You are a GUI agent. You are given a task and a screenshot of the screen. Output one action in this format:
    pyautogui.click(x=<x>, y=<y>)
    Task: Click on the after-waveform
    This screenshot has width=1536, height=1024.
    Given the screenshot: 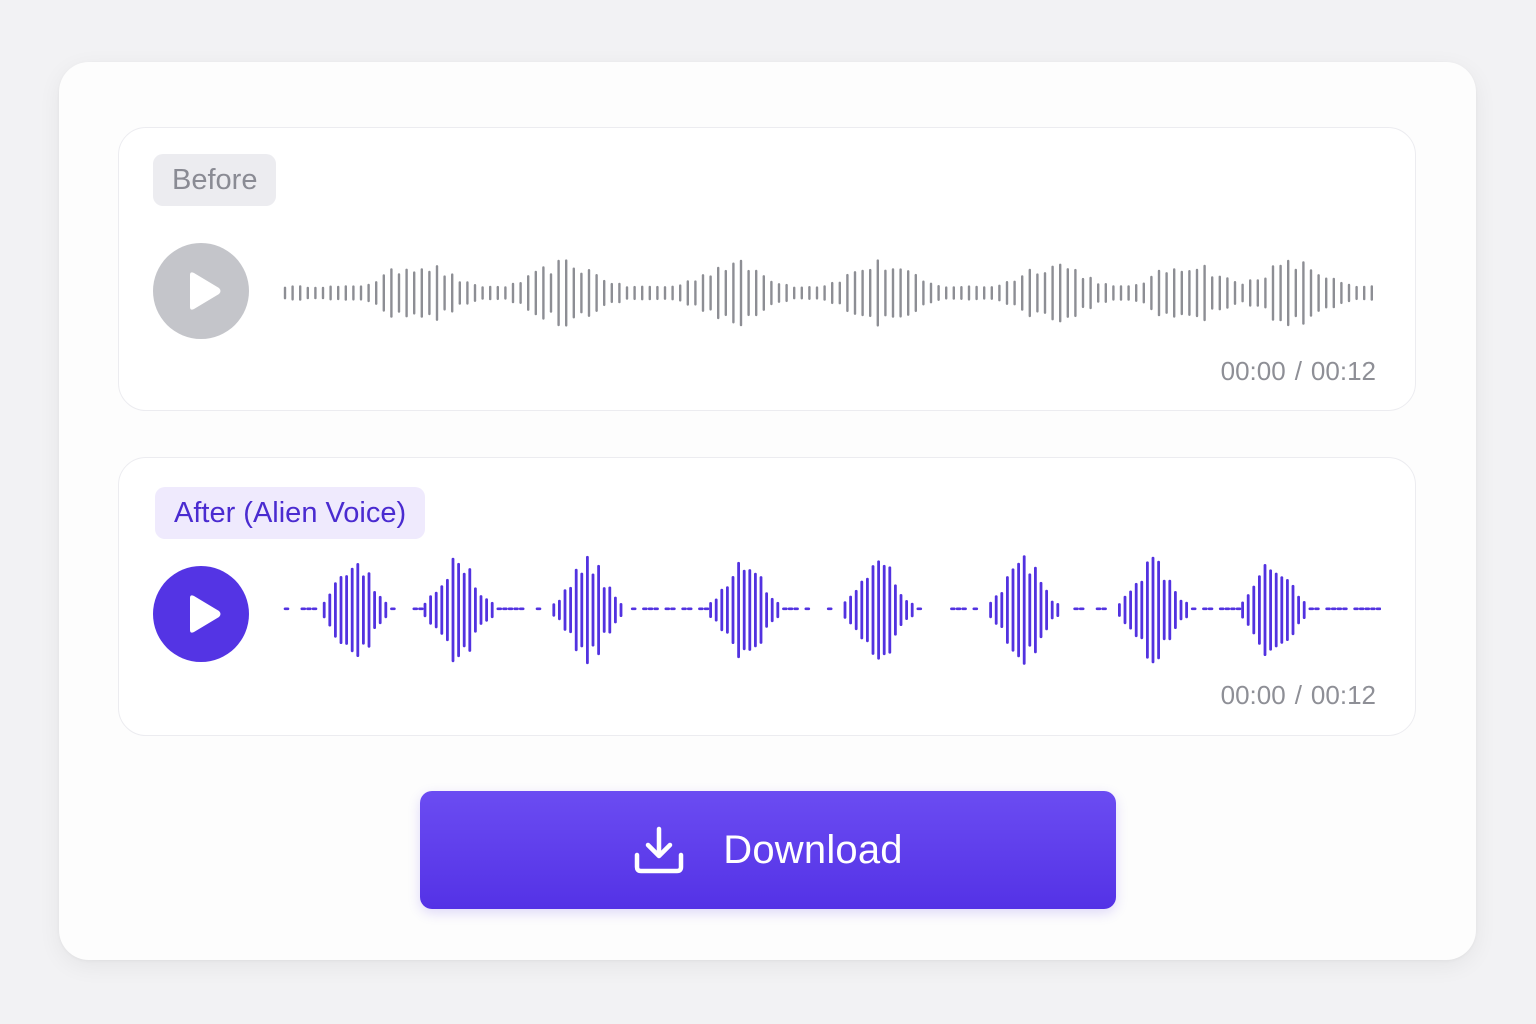 What is the action you would take?
    pyautogui.click(x=832, y=610)
    